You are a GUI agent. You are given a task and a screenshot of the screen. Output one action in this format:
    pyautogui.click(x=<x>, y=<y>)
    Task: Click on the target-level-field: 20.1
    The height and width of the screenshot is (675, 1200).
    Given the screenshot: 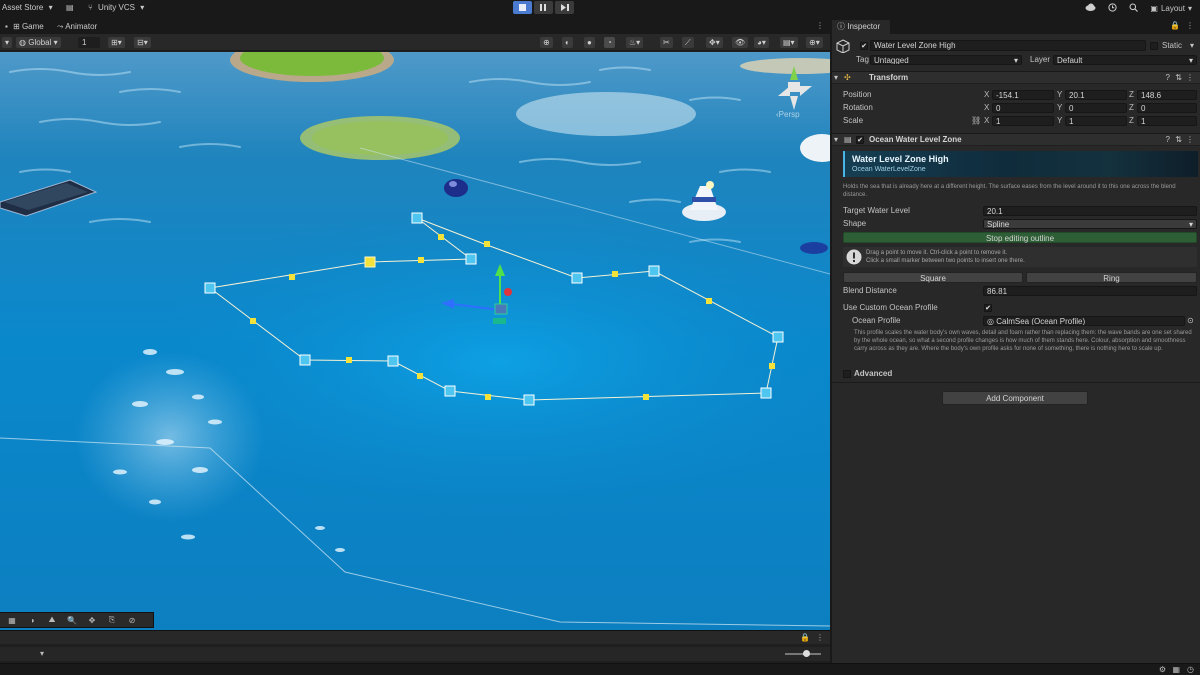 What is the action you would take?
    pyautogui.click(x=1090, y=211)
    